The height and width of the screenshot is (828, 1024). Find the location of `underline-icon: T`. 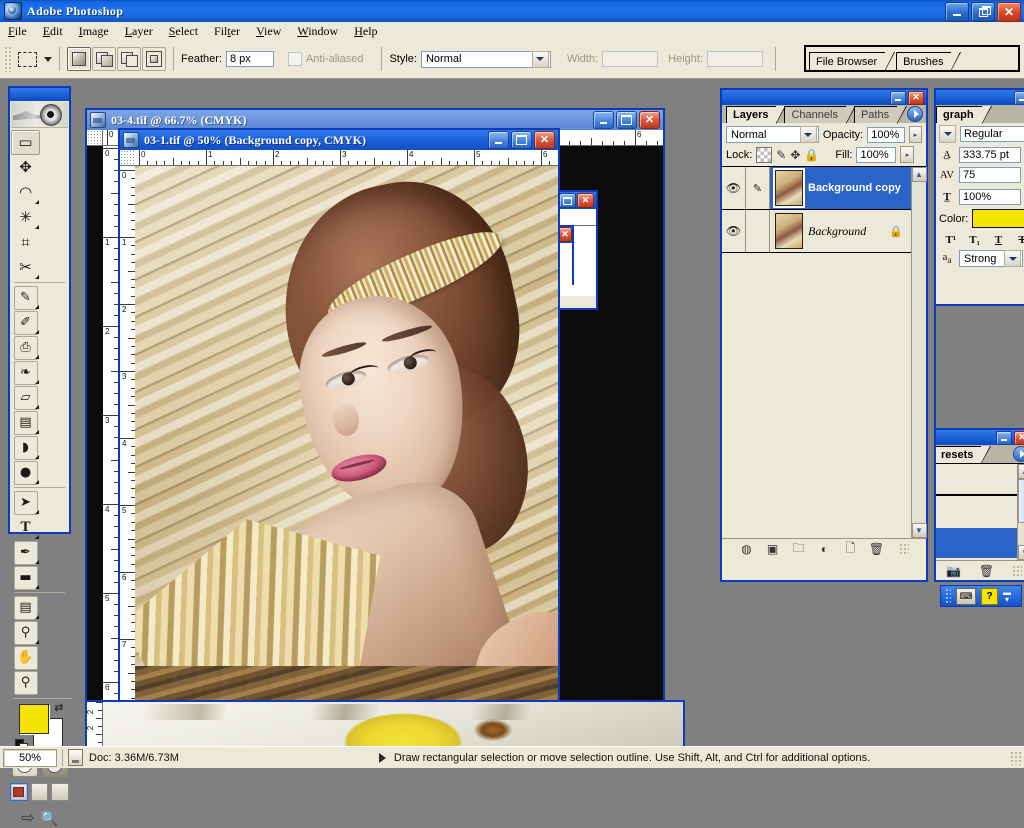

underline-icon: T is located at coordinates (999, 240).